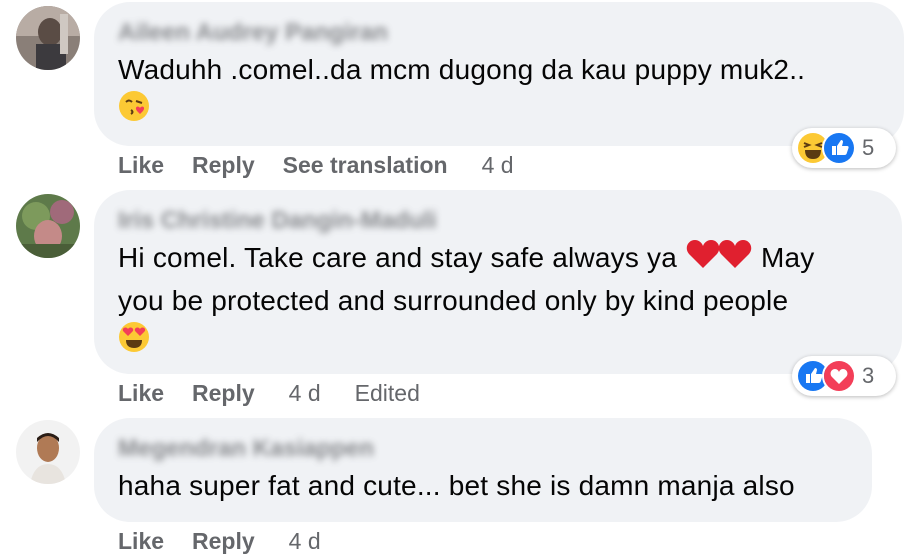 The width and height of the screenshot is (922, 560). I want to click on edited-label: Edited, so click(387, 393).